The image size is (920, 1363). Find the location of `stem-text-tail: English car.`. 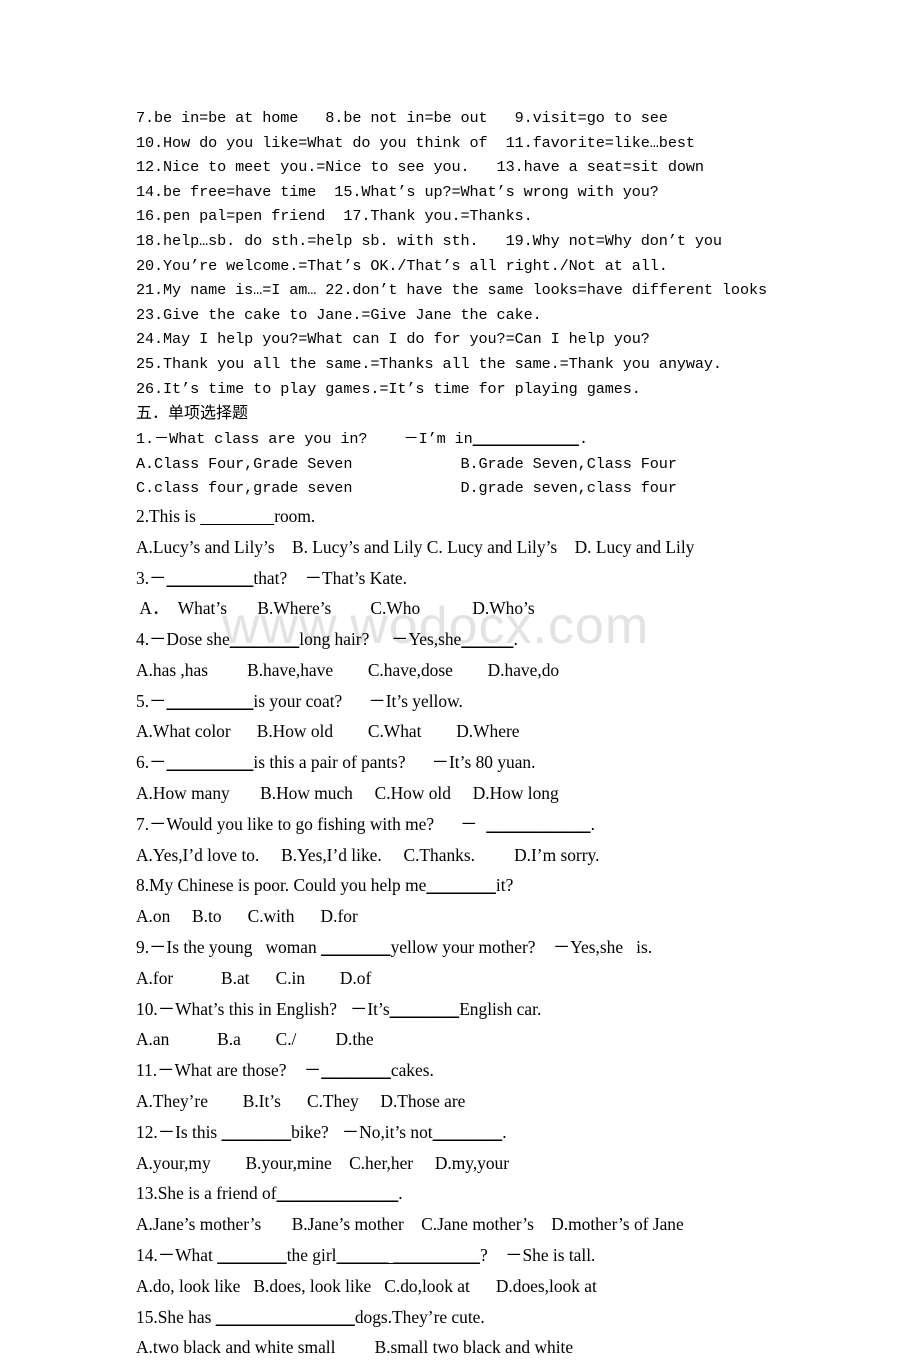

stem-text-tail: English car. is located at coordinates (500, 1008).